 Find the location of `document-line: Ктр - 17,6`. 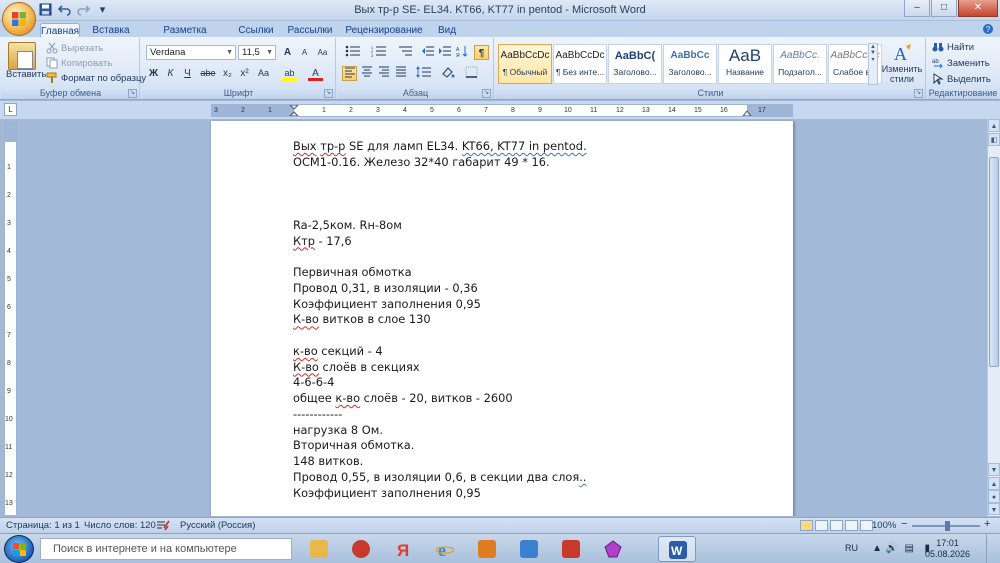

document-line: Ктр - 17,6 is located at coordinates (444, 242).